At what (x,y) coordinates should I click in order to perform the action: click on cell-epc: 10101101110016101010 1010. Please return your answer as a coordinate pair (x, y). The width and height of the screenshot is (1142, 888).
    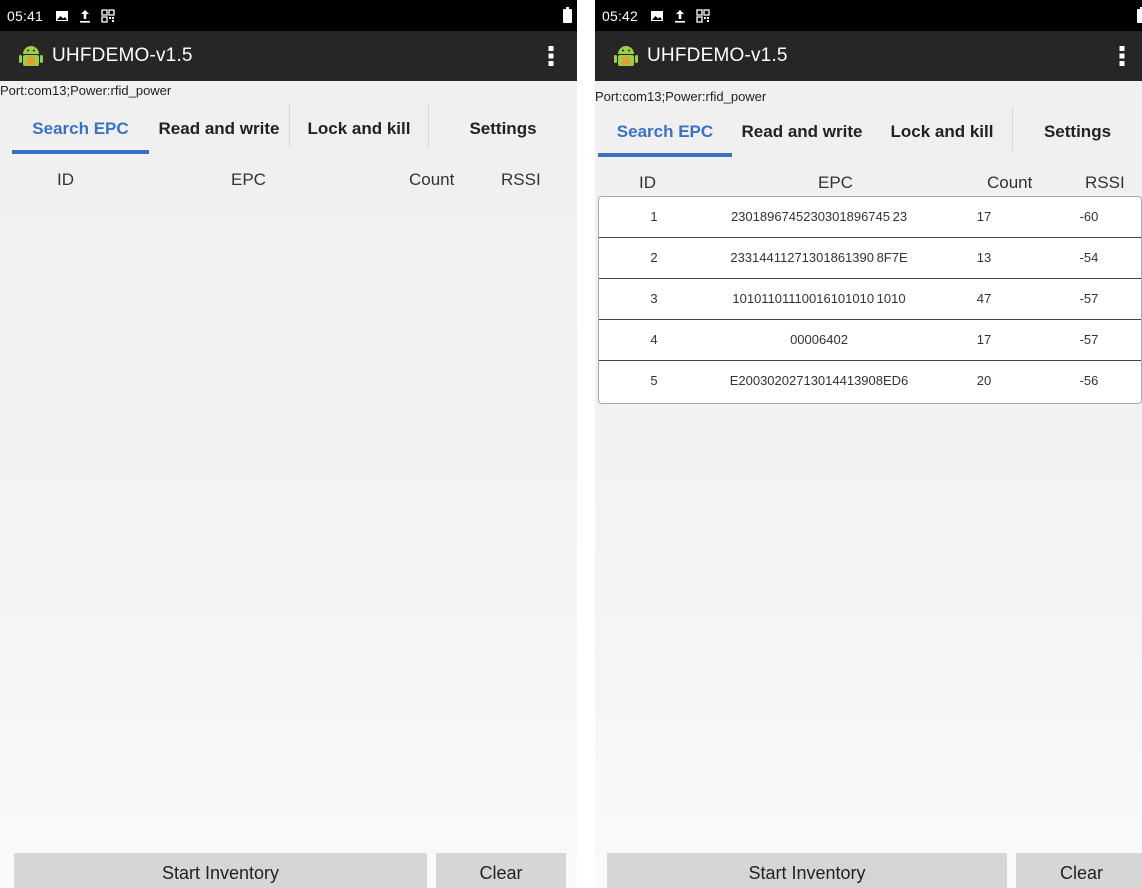
    Looking at the image, I should click on (819, 298).